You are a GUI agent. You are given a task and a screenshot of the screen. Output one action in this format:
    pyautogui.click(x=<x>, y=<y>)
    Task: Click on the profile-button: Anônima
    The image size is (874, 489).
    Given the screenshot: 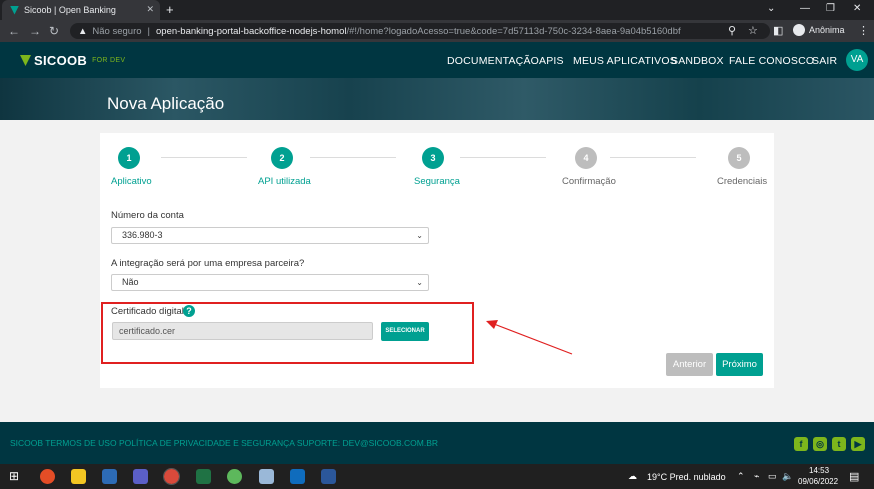 What is the action you would take?
    pyautogui.click(x=819, y=30)
    